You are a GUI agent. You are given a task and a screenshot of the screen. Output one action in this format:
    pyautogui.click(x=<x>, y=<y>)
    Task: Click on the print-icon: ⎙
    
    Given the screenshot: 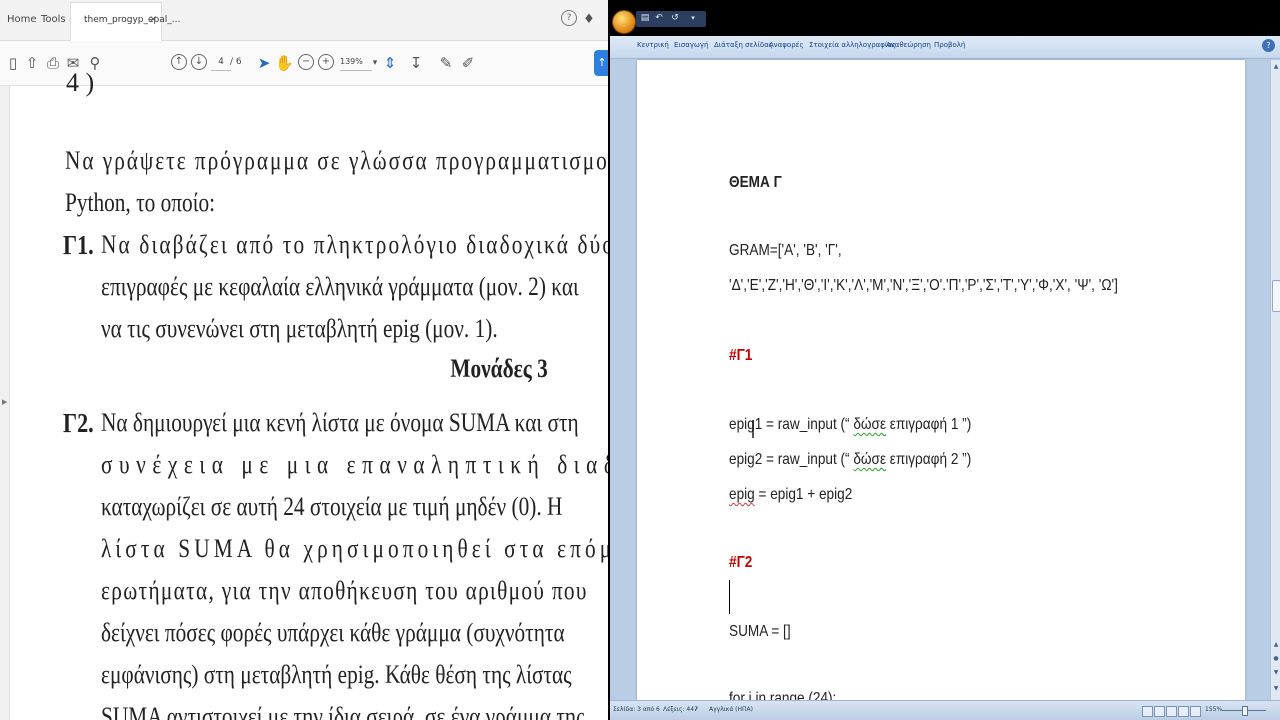 What is the action you would take?
    pyautogui.click(x=53, y=63)
    